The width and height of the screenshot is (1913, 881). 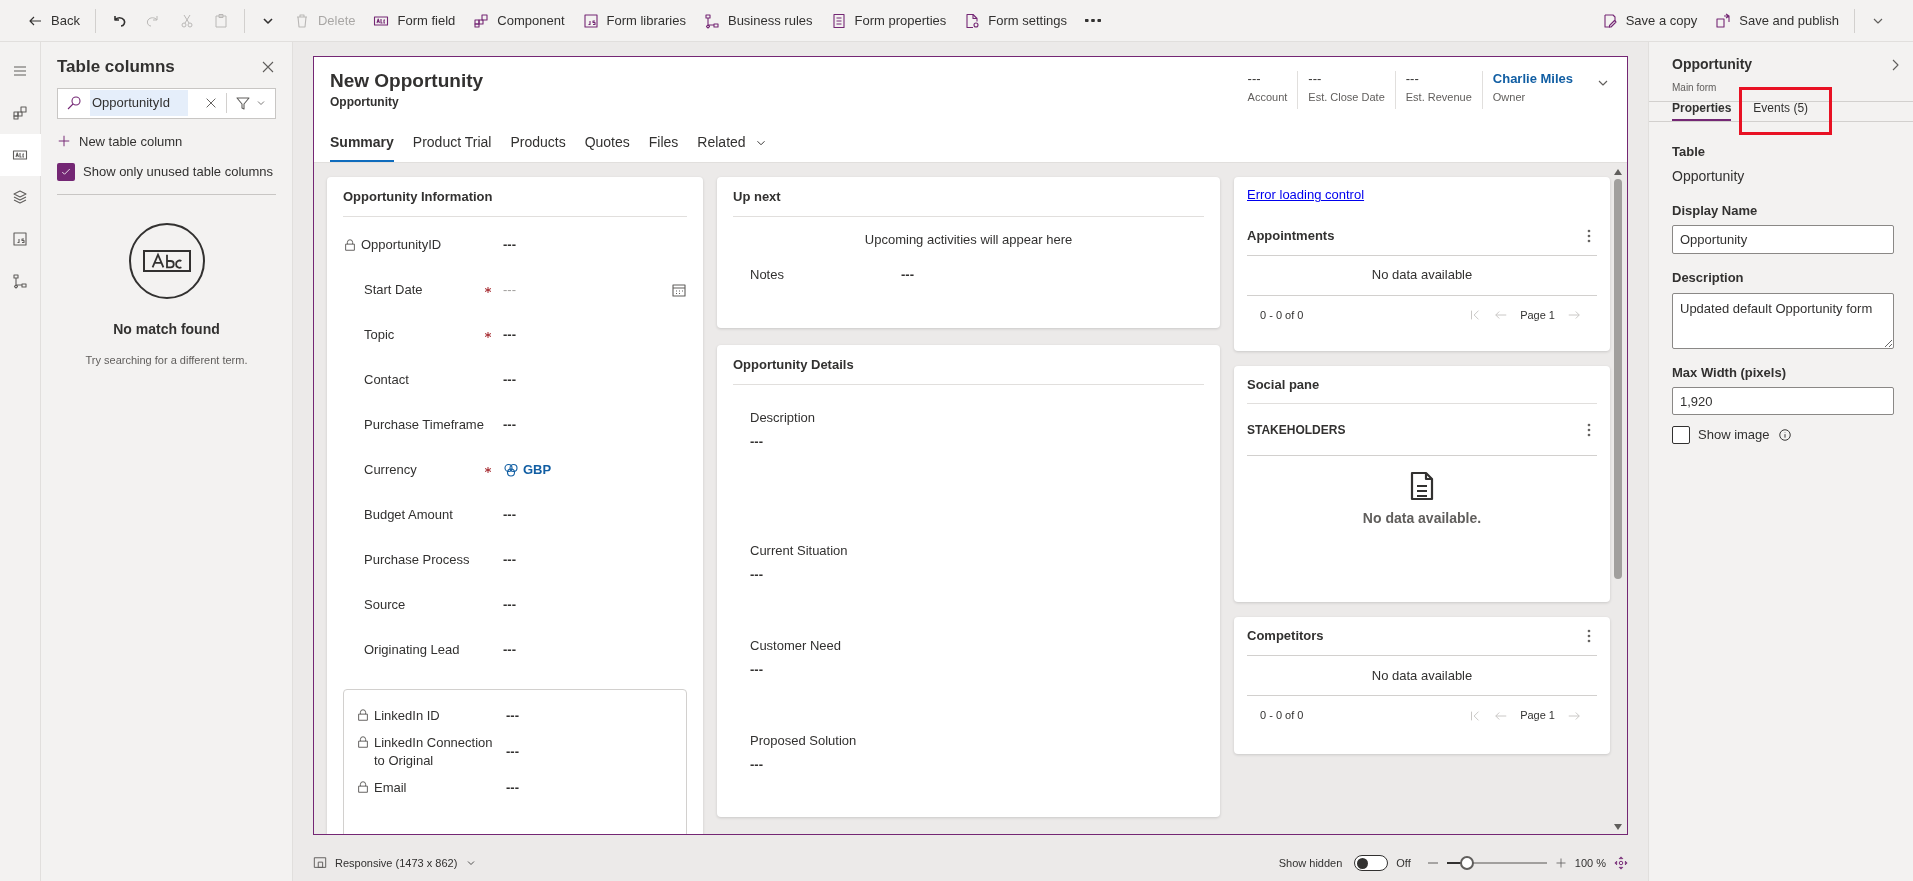 What do you see at coordinates (519, 20) in the screenshot?
I see `toolbar-button: Component` at bounding box center [519, 20].